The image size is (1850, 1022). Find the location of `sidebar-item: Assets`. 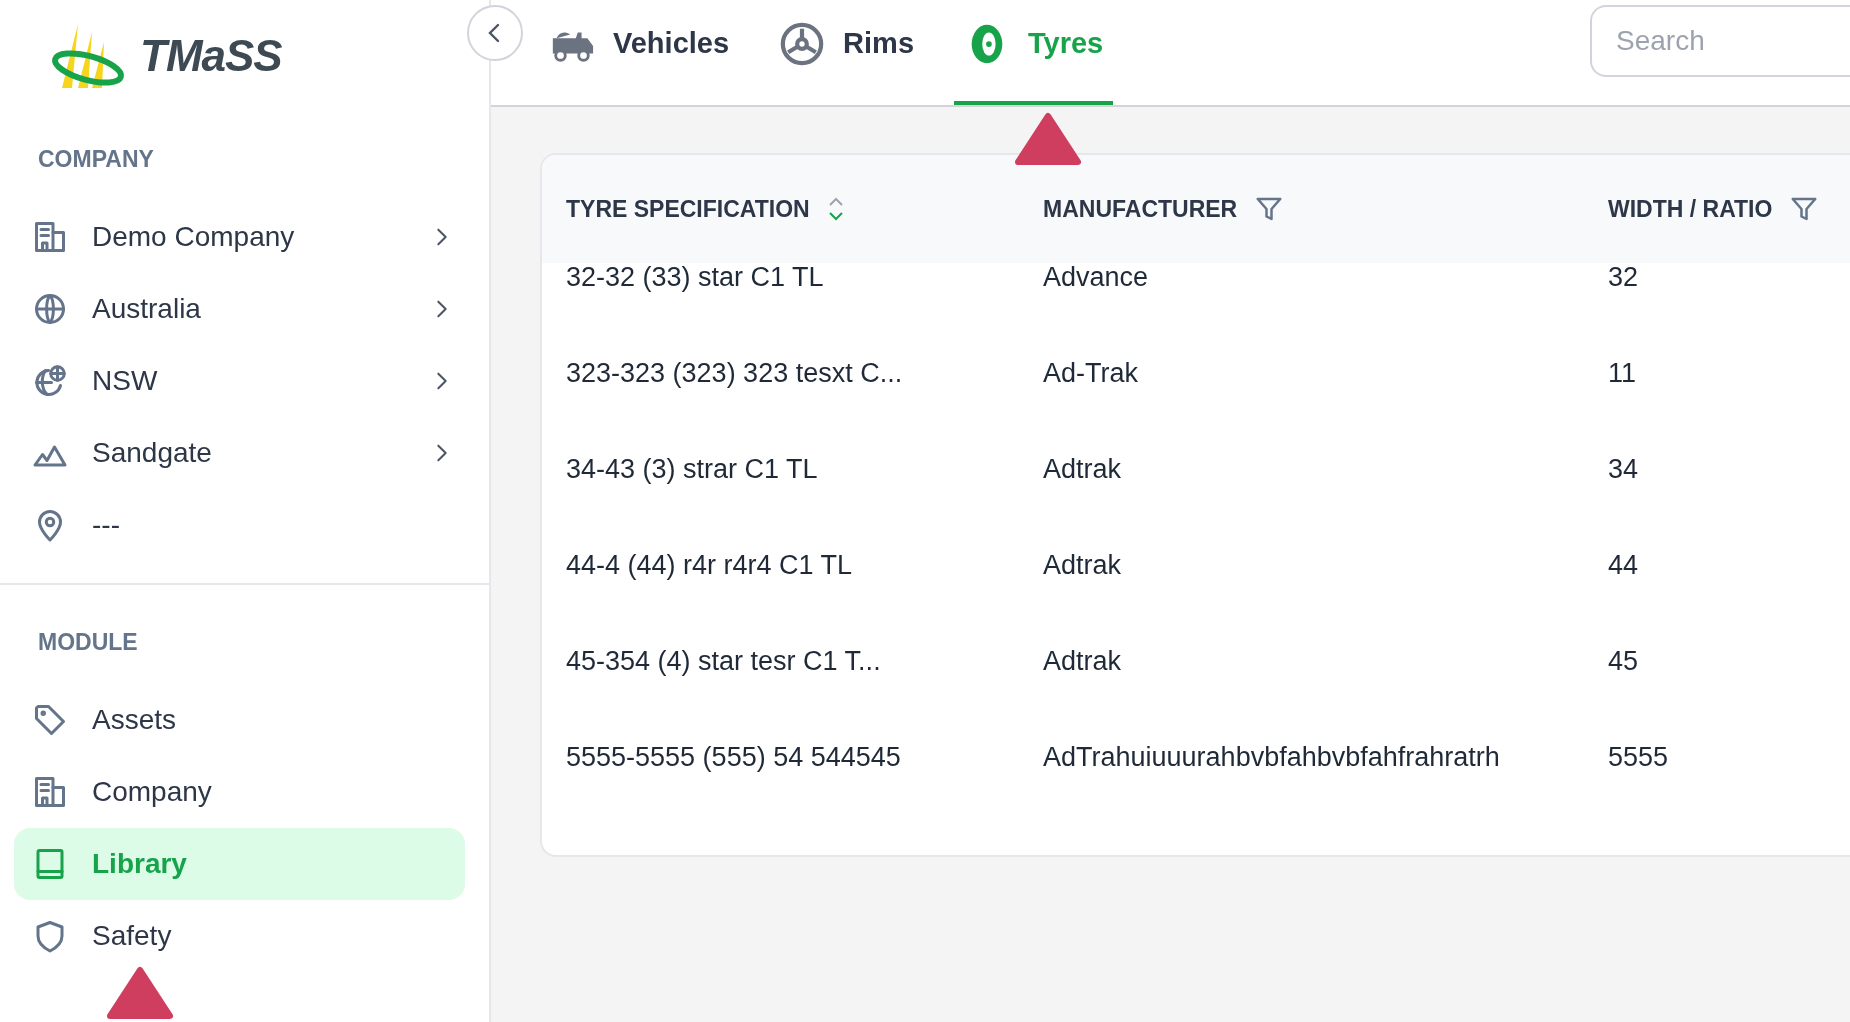

sidebar-item: Assets is located at coordinates (239, 720).